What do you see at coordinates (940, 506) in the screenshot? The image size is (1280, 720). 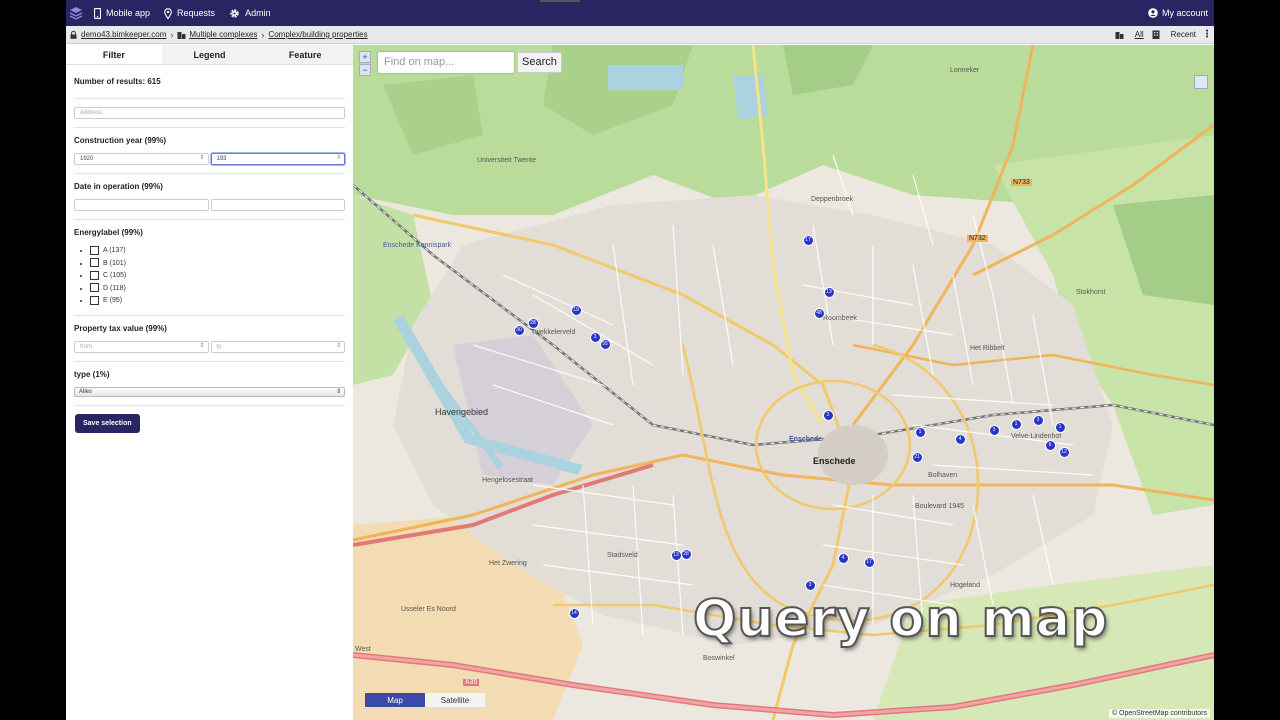 I see `map-label-boulevard: Boulevard 1945` at bounding box center [940, 506].